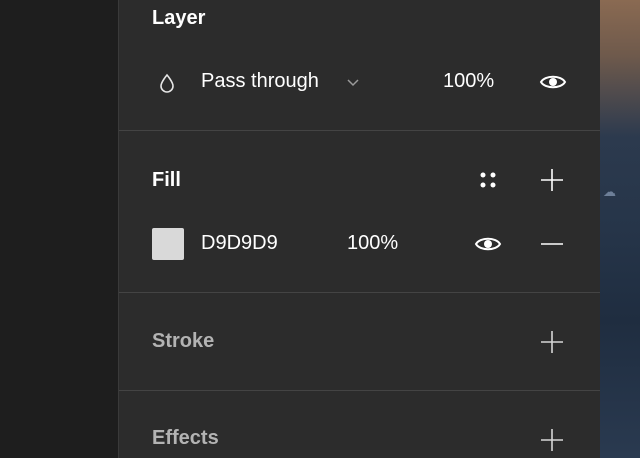  I want to click on drop-icon, so click(167, 83).